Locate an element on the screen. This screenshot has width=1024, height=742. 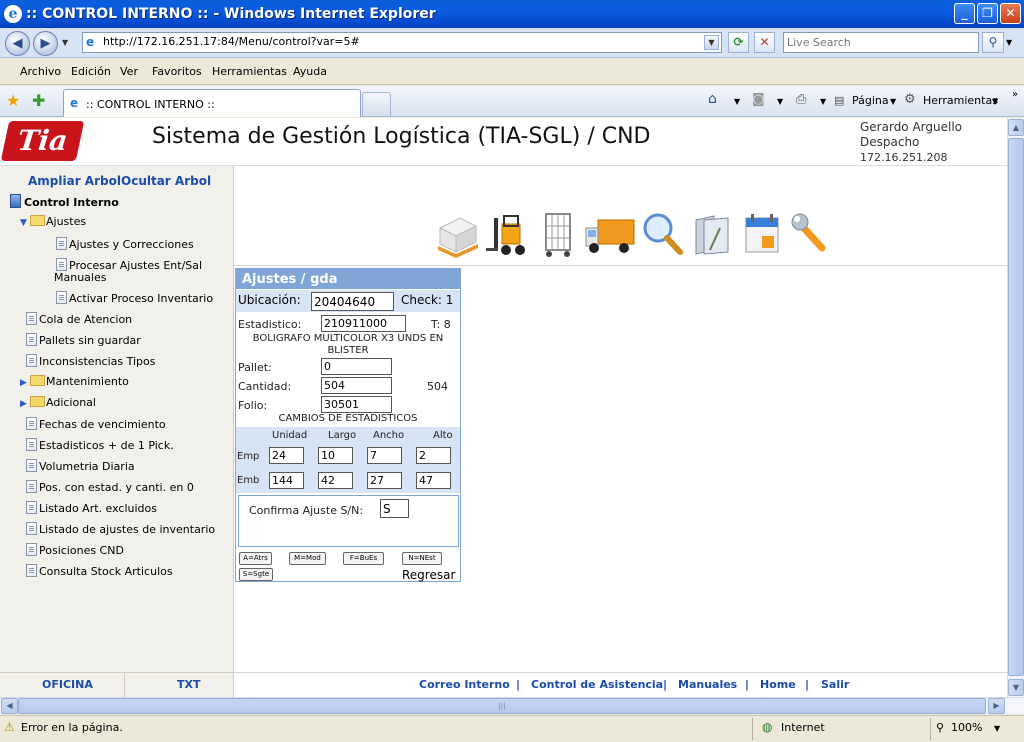
key-nest-button: N=NEst is located at coordinates (422, 558).